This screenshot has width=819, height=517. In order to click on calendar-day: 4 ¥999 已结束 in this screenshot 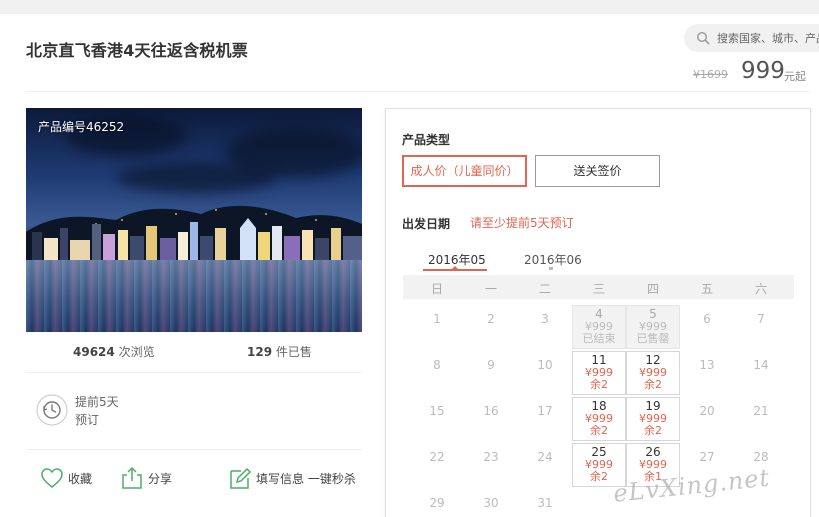, I will do `click(599, 327)`.